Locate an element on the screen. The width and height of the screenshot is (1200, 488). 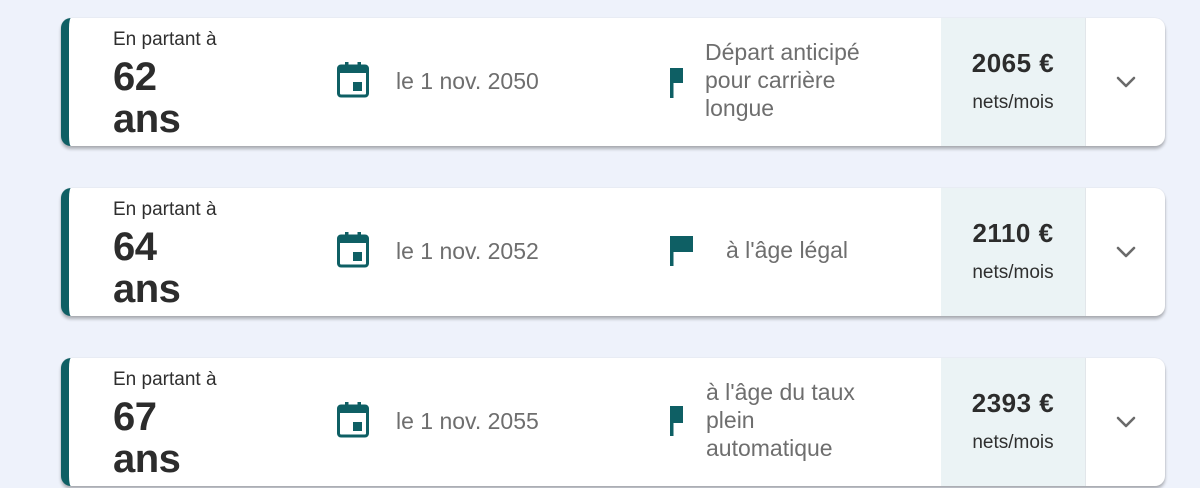
pension-amount-panel: 2393 € nets/mois is located at coordinates (1013, 422).